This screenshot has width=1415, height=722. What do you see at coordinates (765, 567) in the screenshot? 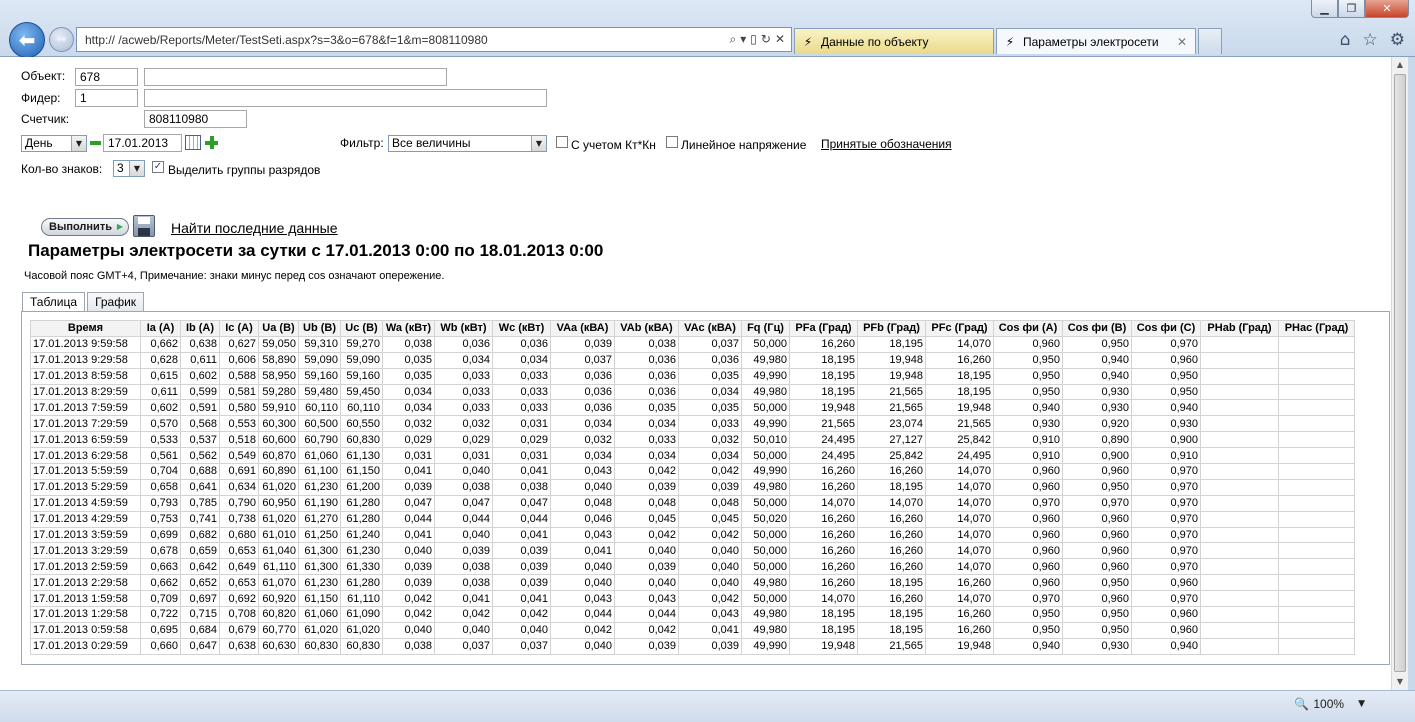
I see `table-cell: 50,000` at bounding box center [765, 567].